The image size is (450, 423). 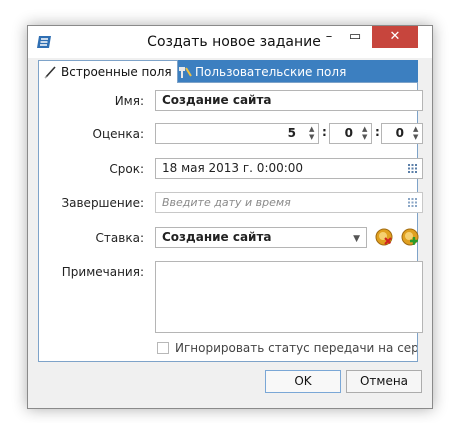 What do you see at coordinates (118, 134) in the screenshot?
I see `estimate-label: Оценка:` at bounding box center [118, 134].